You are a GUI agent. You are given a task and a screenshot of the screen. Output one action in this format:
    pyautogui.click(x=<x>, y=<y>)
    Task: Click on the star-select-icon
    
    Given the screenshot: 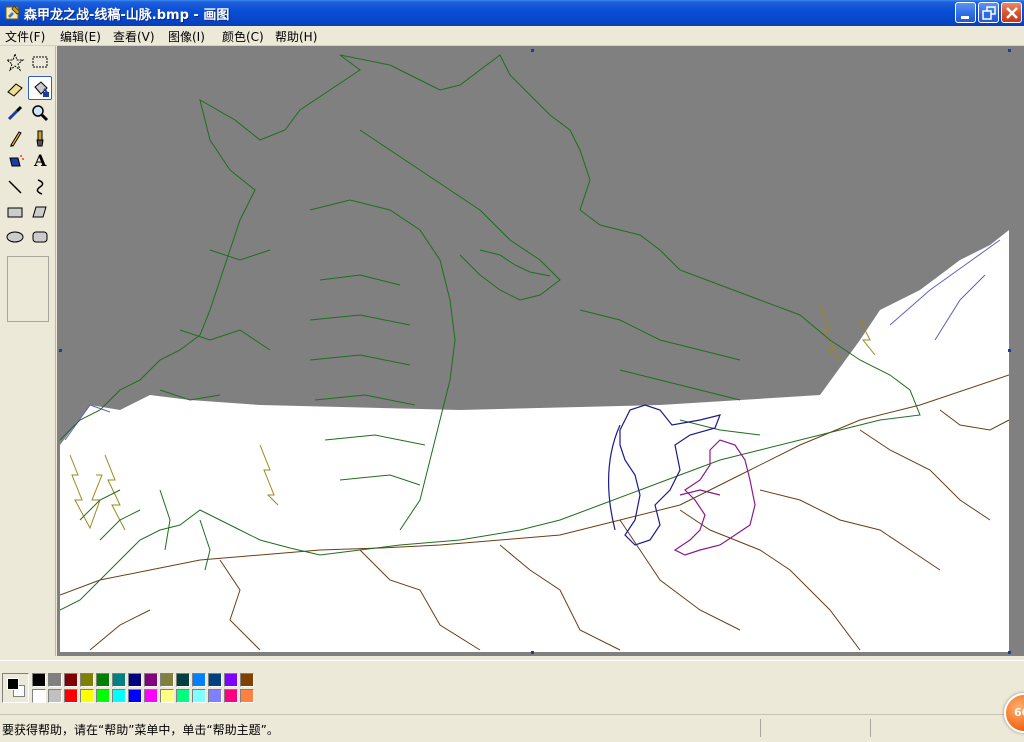 What is the action you would take?
    pyautogui.click(x=15, y=62)
    